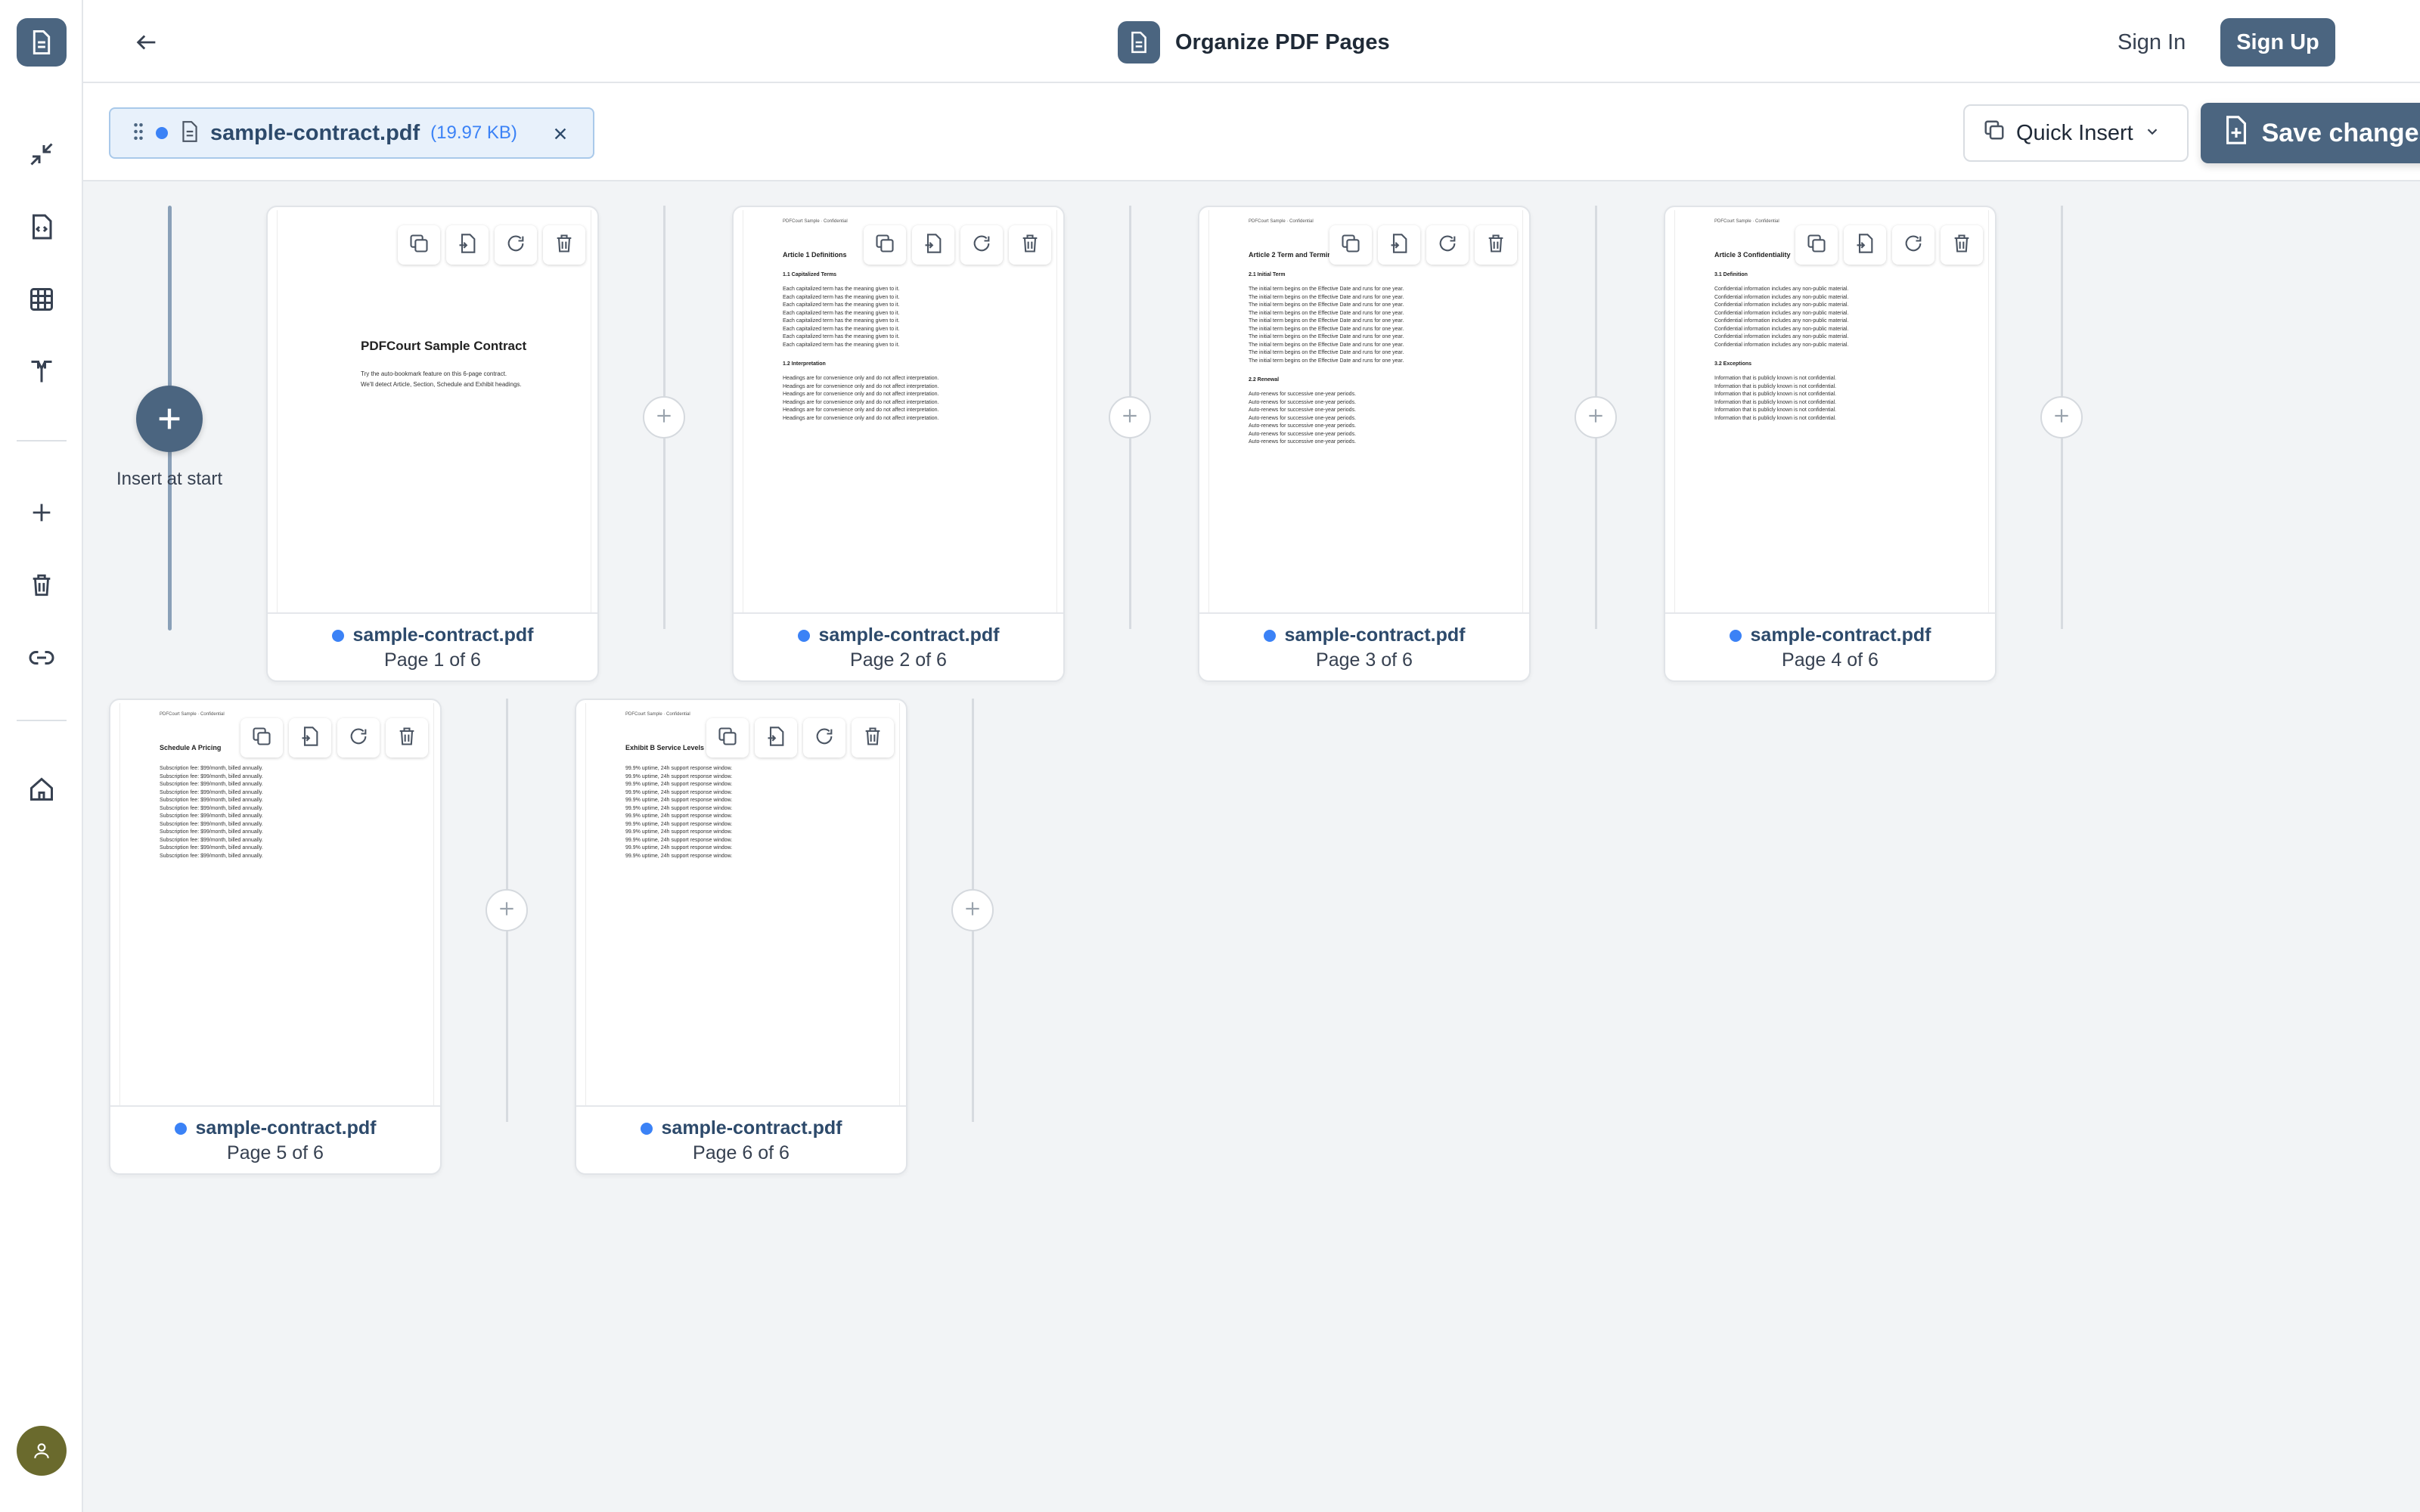  What do you see at coordinates (1264, 380) in the screenshot?
I see `page-section-heading: 2.2 Renewal` at bounding box center [1264, 380].